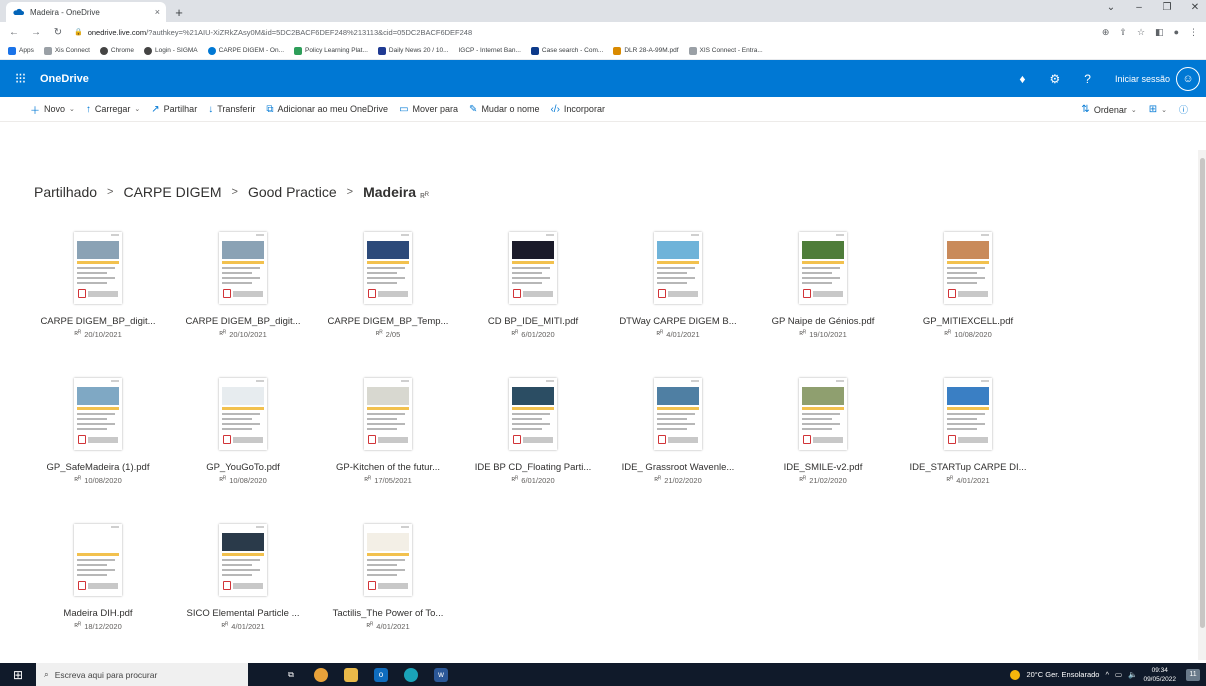 The image size is (1206, 686). I want to click on browser-menu-icon: ⋮, so click(1193, 32).